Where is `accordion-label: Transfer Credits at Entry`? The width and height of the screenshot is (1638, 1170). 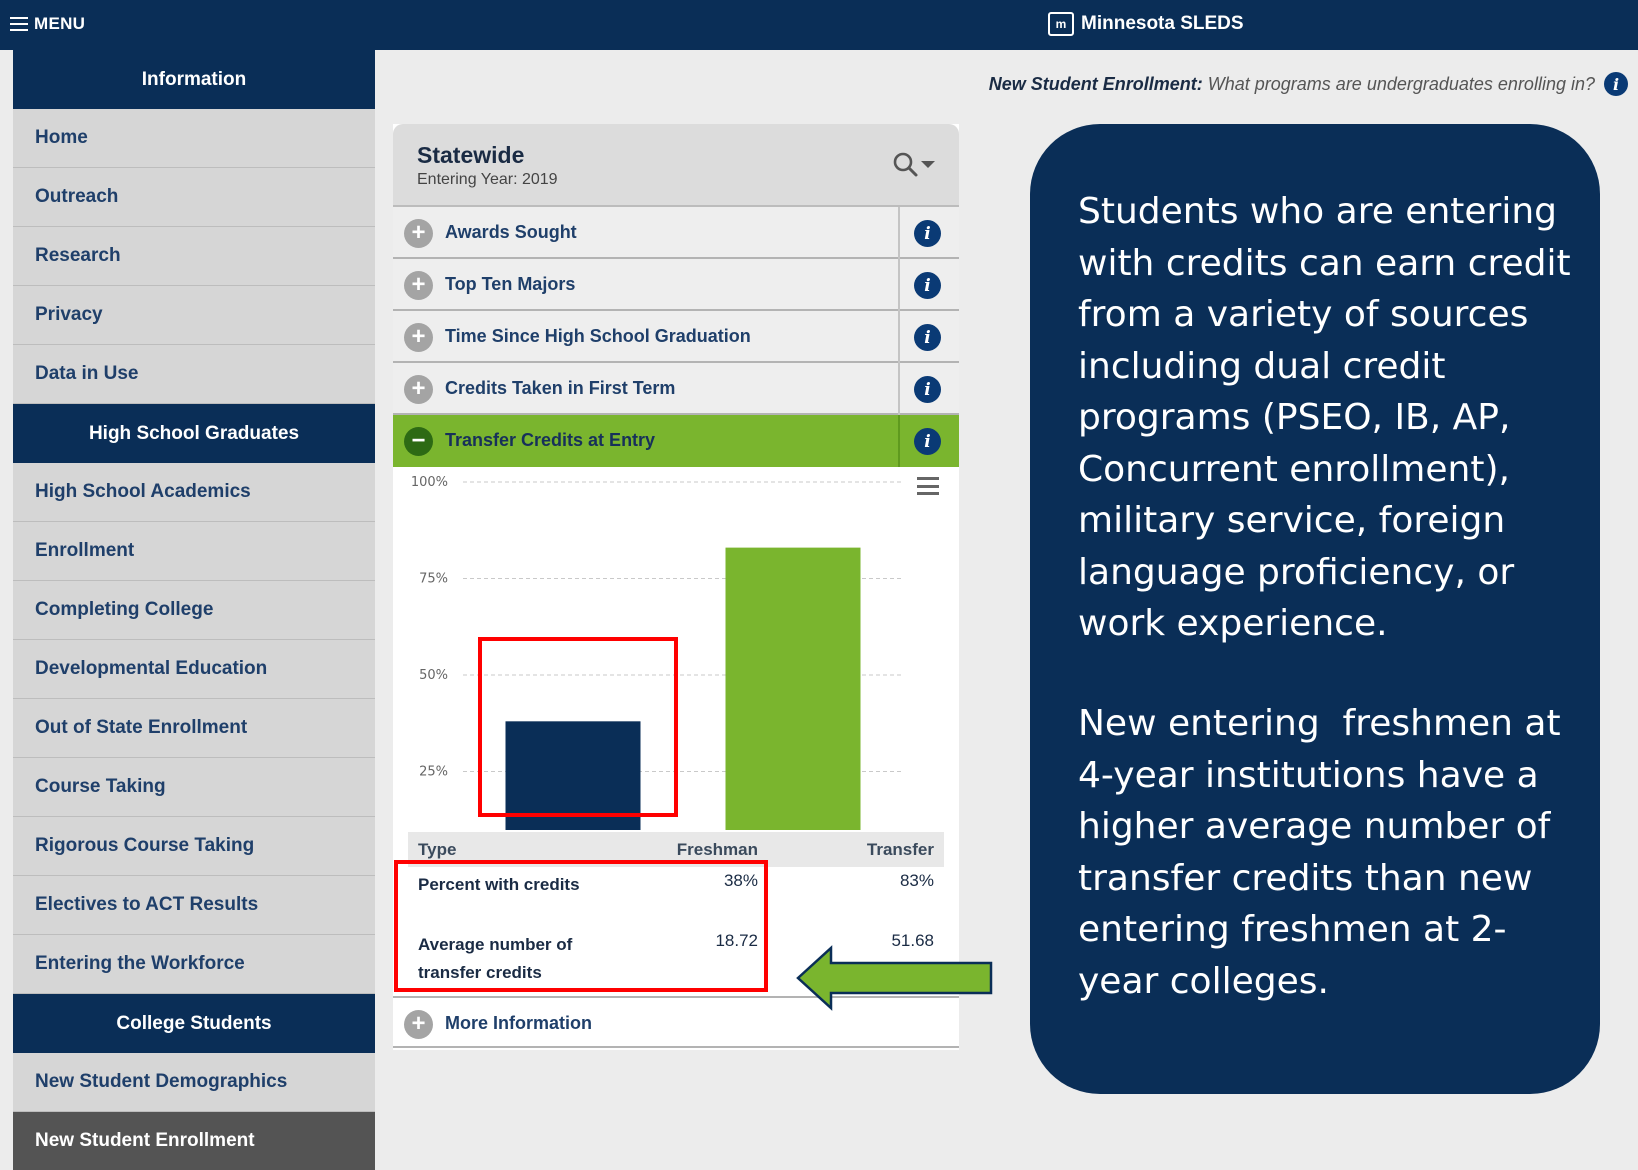
accordion-label: Transfer Credits at Entry is located at coordinates (550, 440).